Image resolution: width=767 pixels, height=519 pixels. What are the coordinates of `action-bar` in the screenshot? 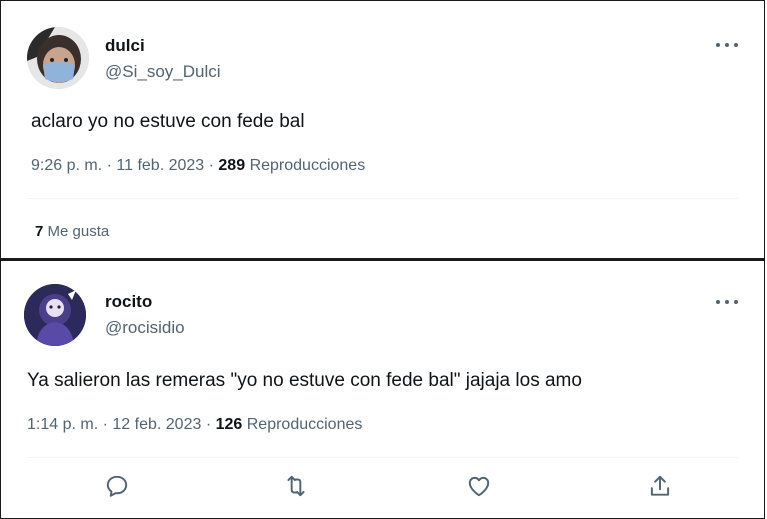 It's located at (382, 488).